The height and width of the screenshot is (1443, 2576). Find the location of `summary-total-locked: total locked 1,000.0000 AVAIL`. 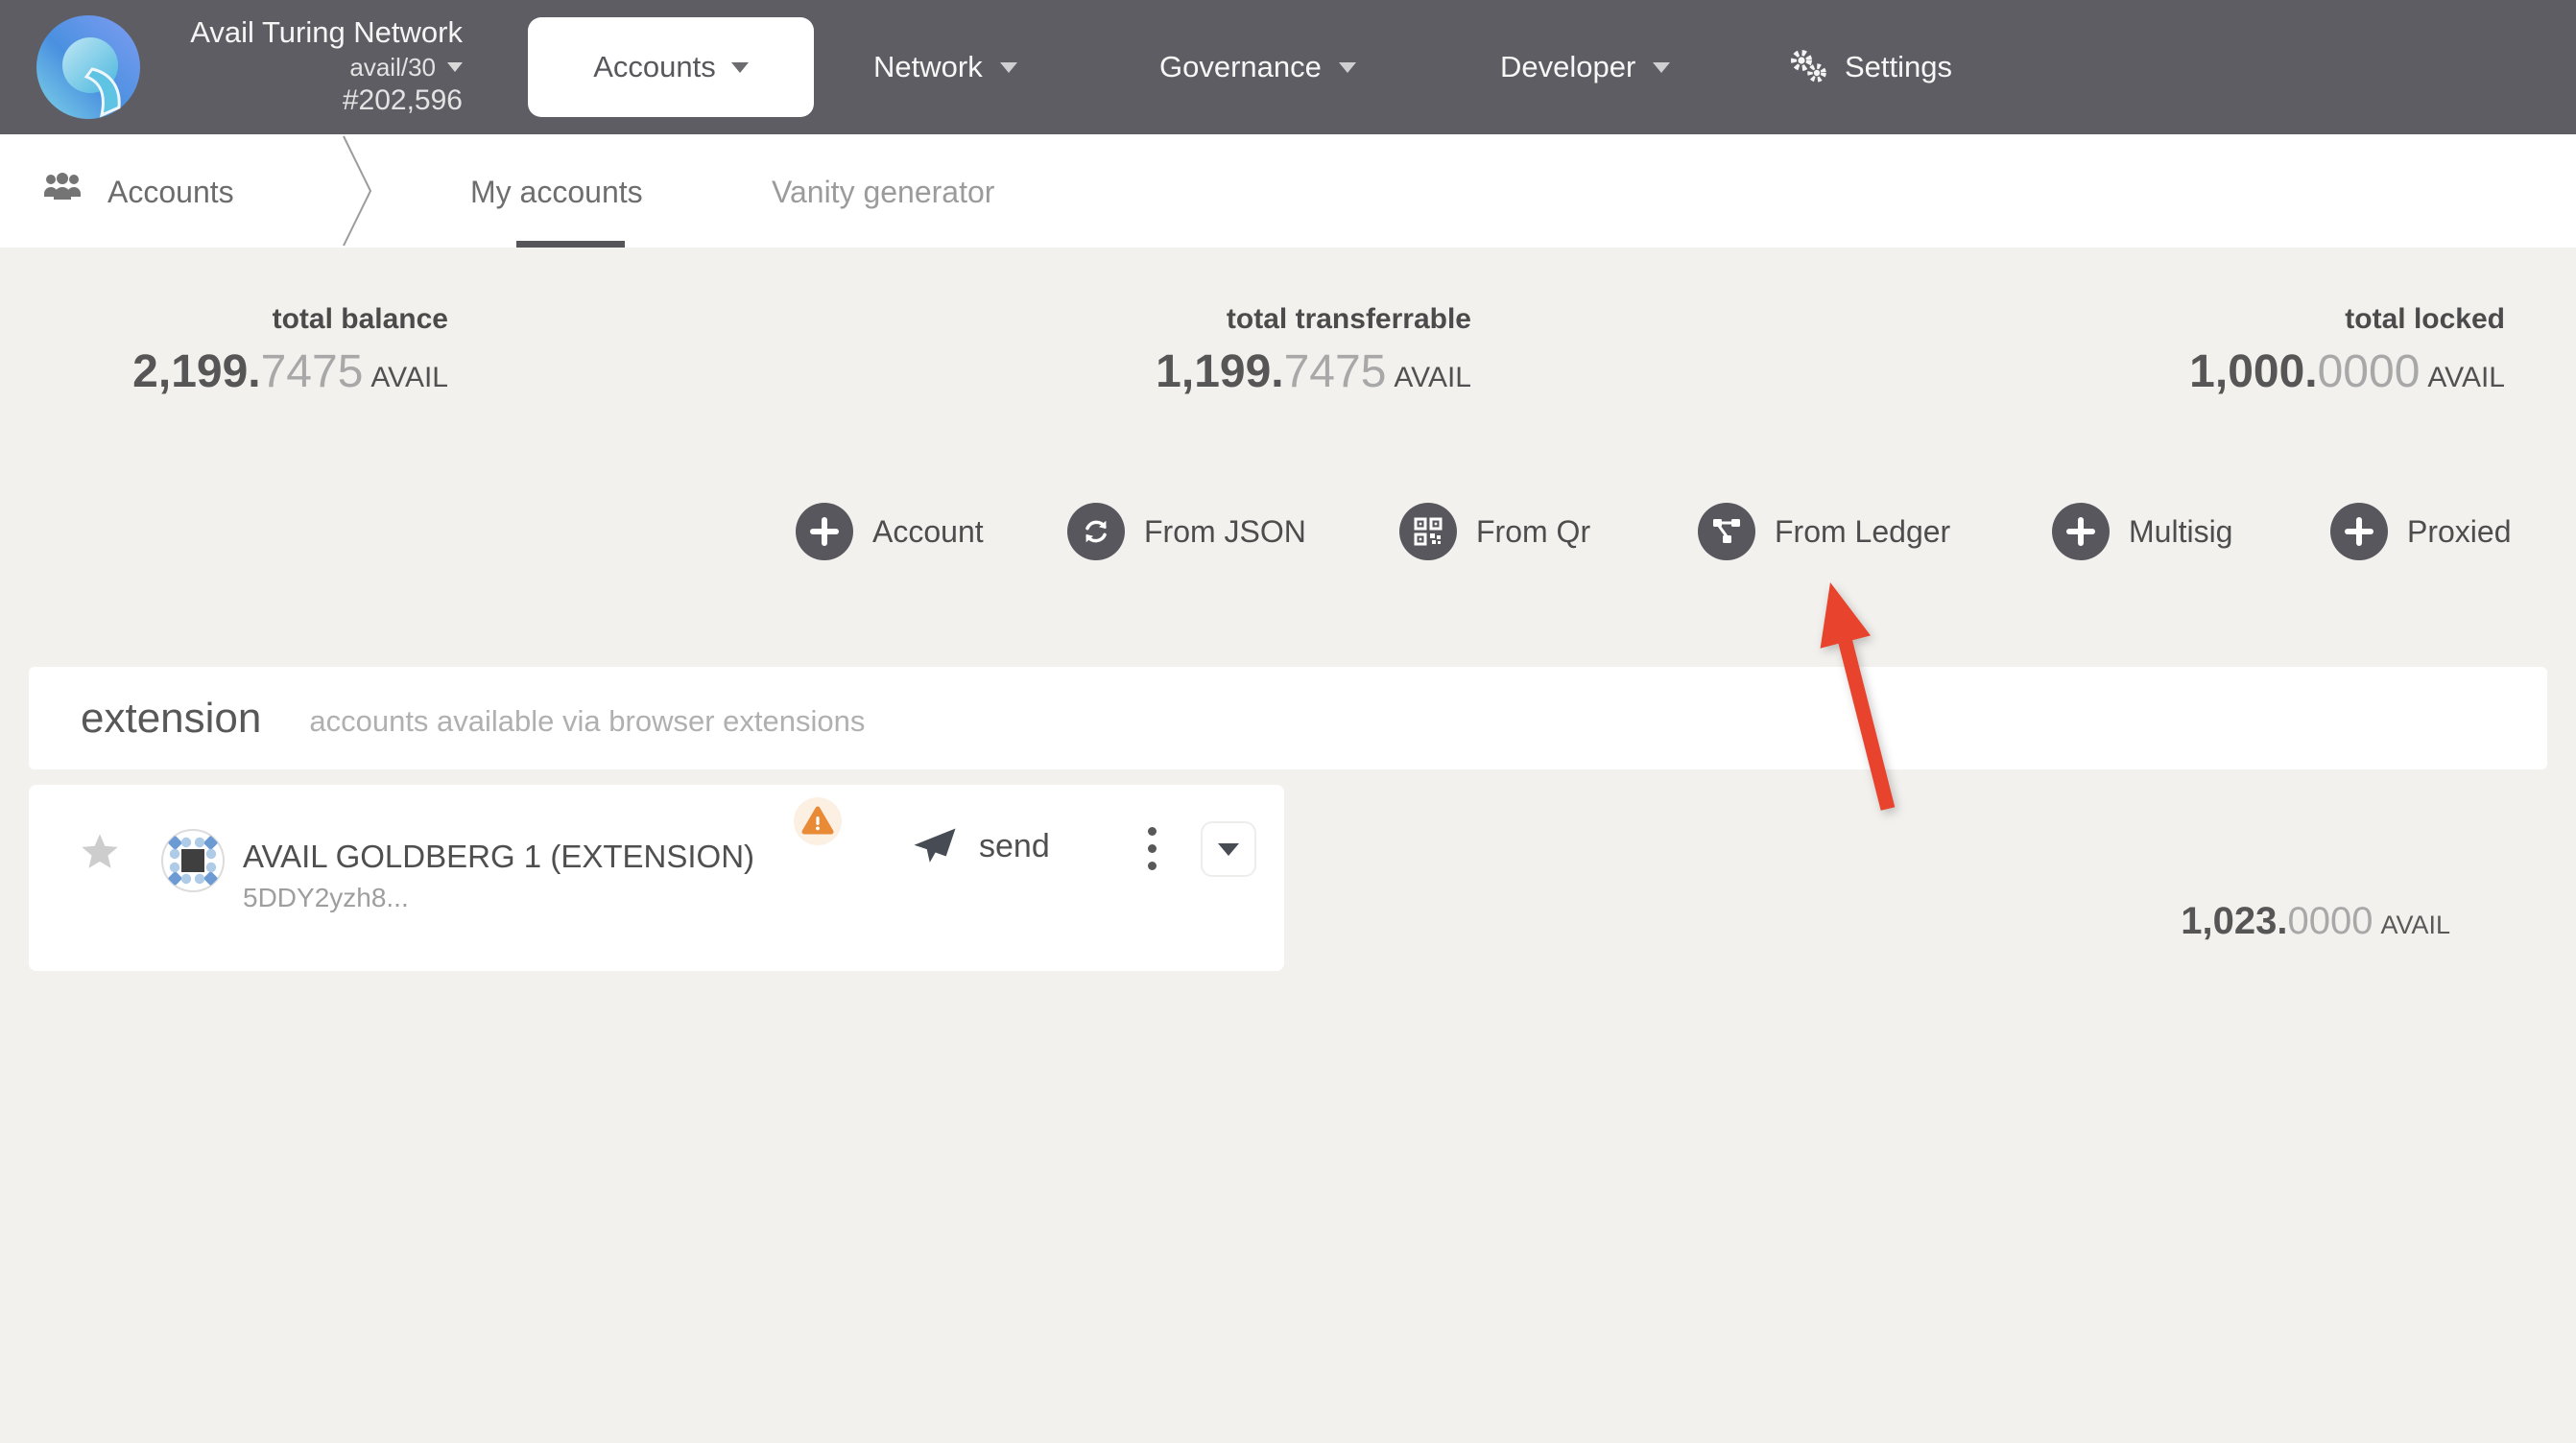

summary-total-locked: total locked 1,000.0000 AVAIL is located at coordinates (2347, 350).